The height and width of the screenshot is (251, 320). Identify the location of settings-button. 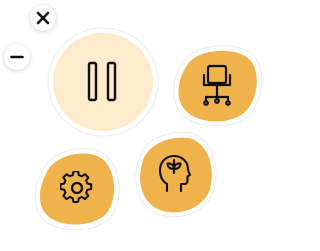
(77, 188).